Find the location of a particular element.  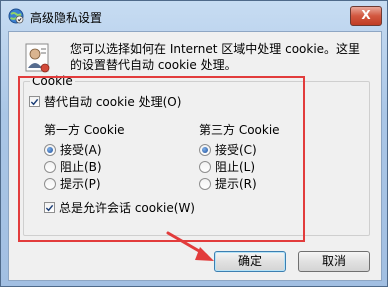

third-party-prompt-label: 提示(R) is located at coordinates (236, 184).